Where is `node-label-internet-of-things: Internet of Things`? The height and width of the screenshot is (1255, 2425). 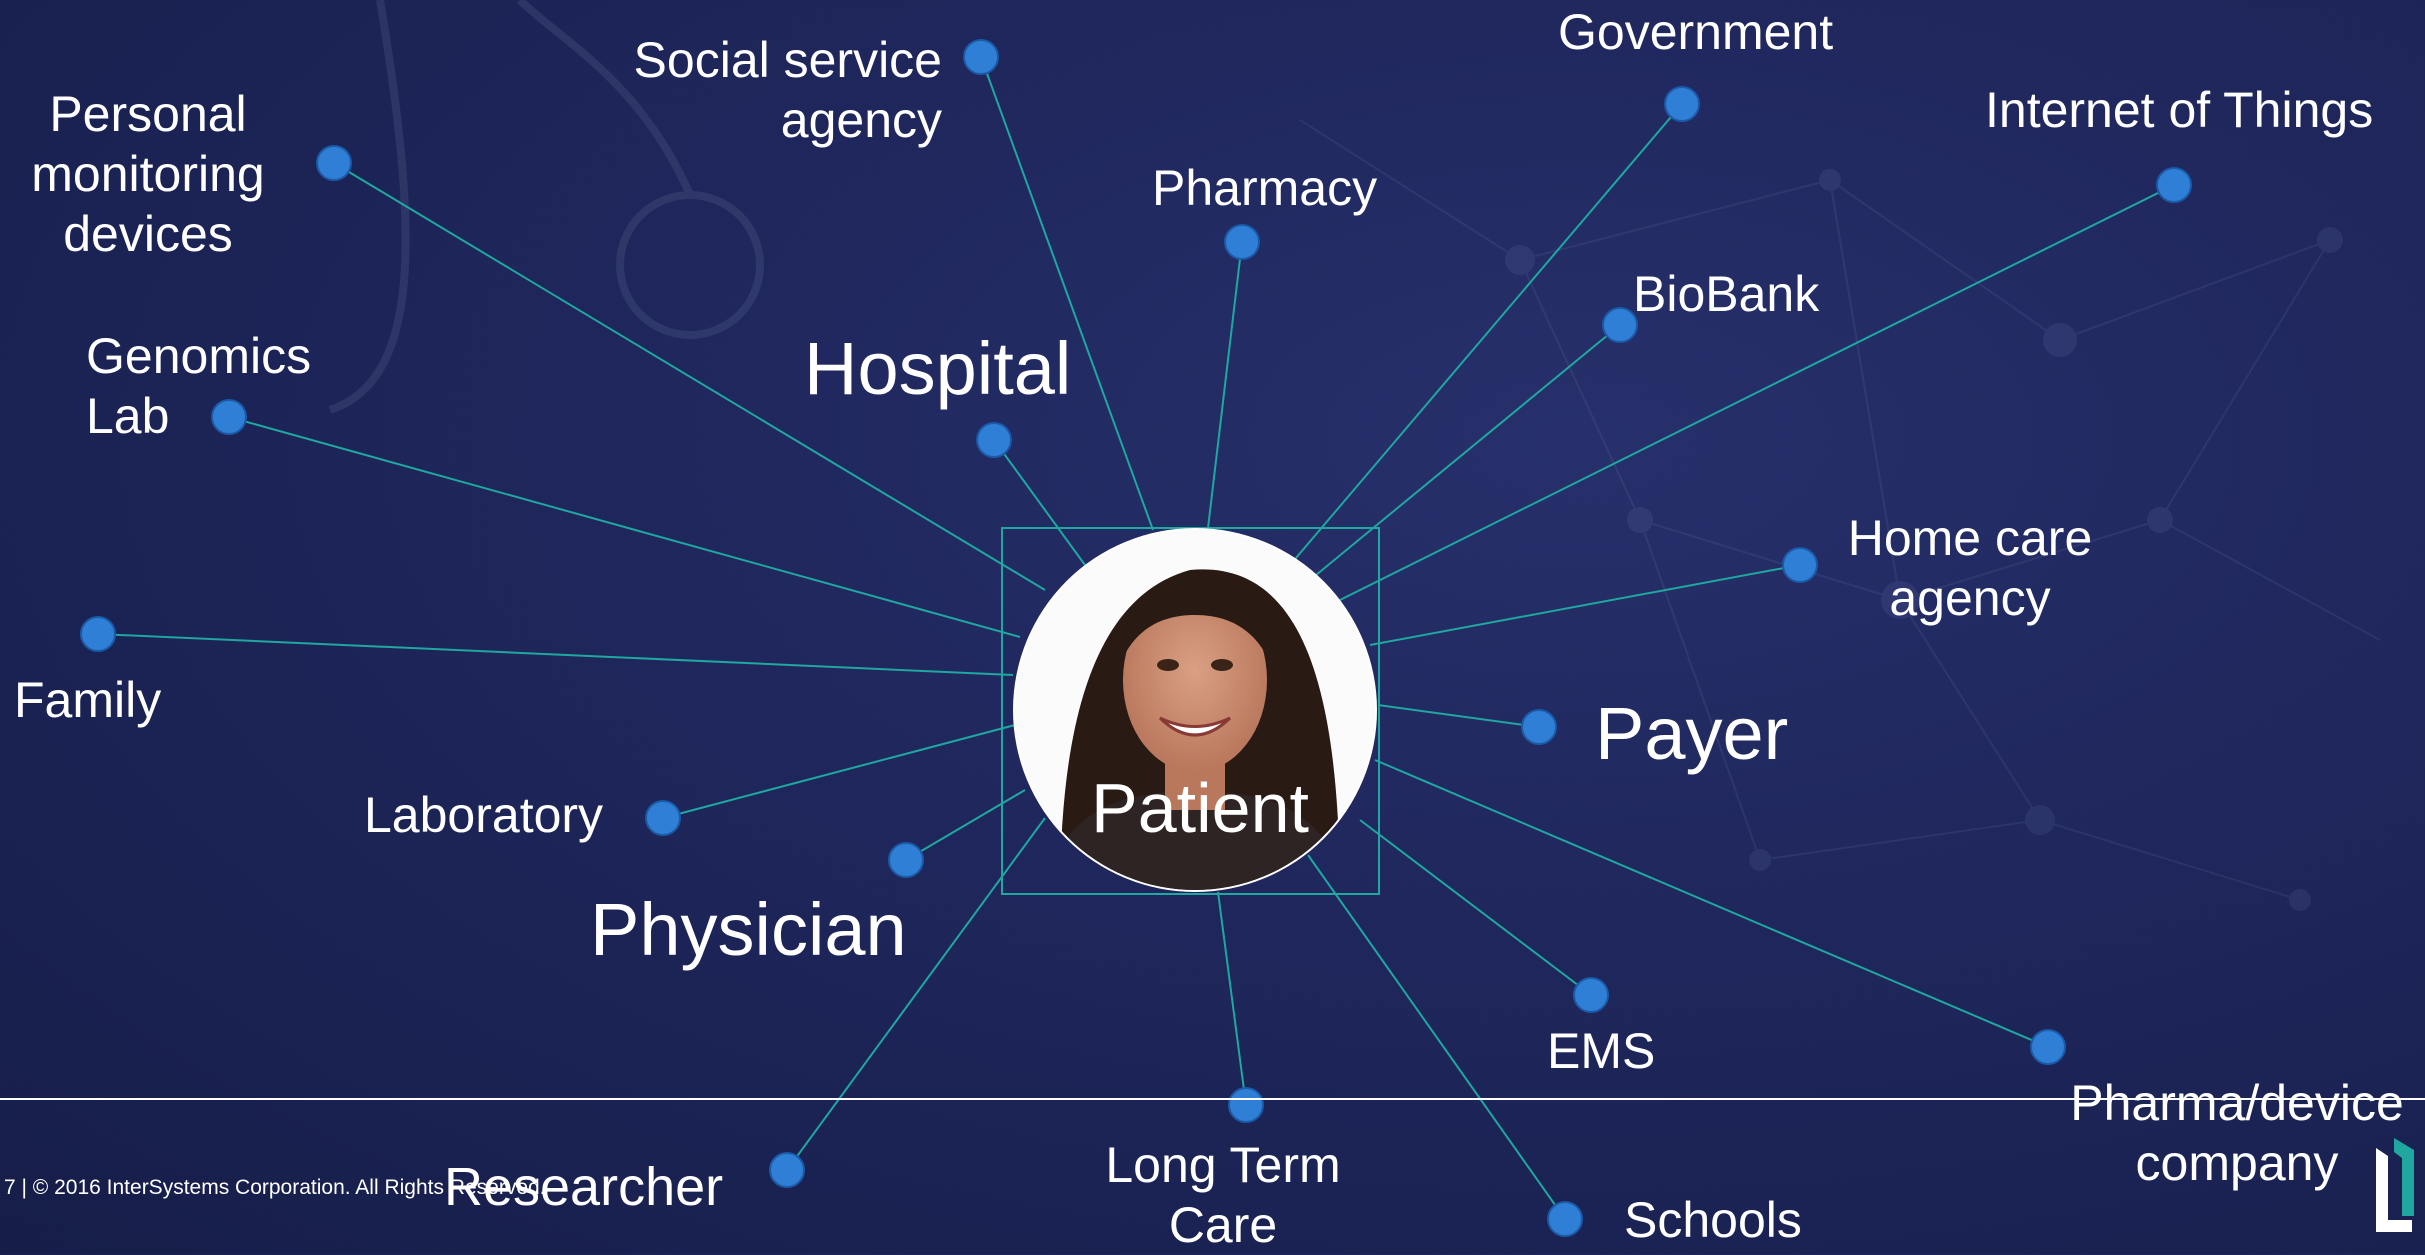 node-label-internet-of-things: Internet of Things is located at coordinates (2179, 110).